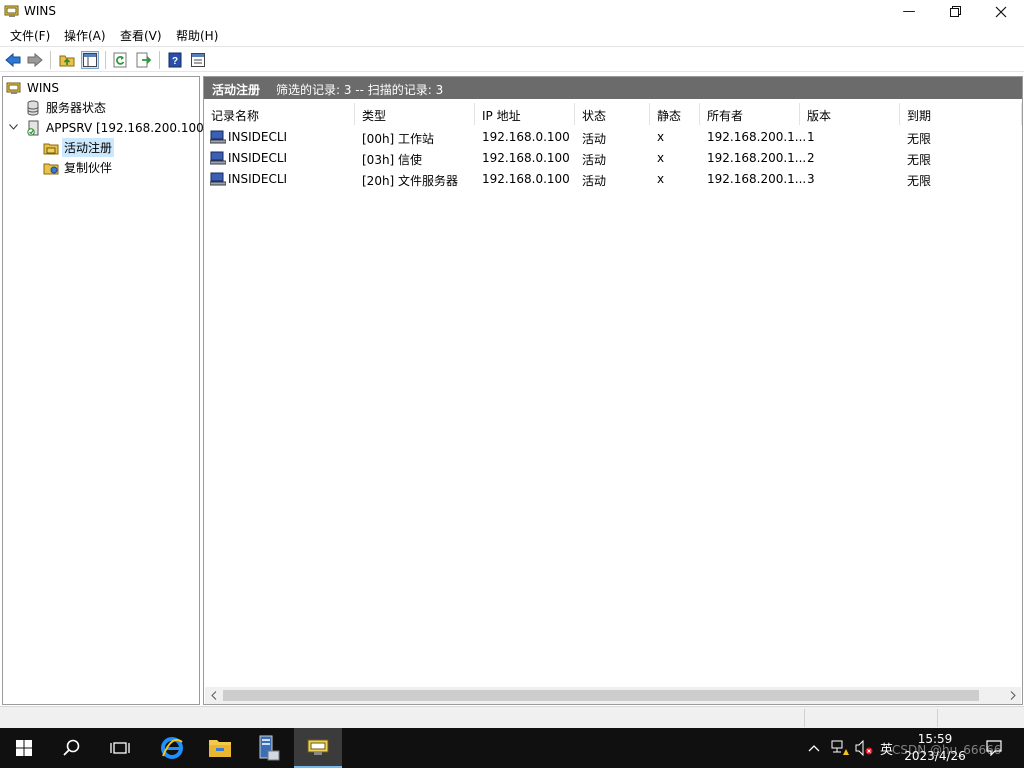 The width and height of the screenshot is (1024, 768). Describe the element at coordinates (750, 114) in the screenshot. I see `column-header-owner: 所有者` at that location.